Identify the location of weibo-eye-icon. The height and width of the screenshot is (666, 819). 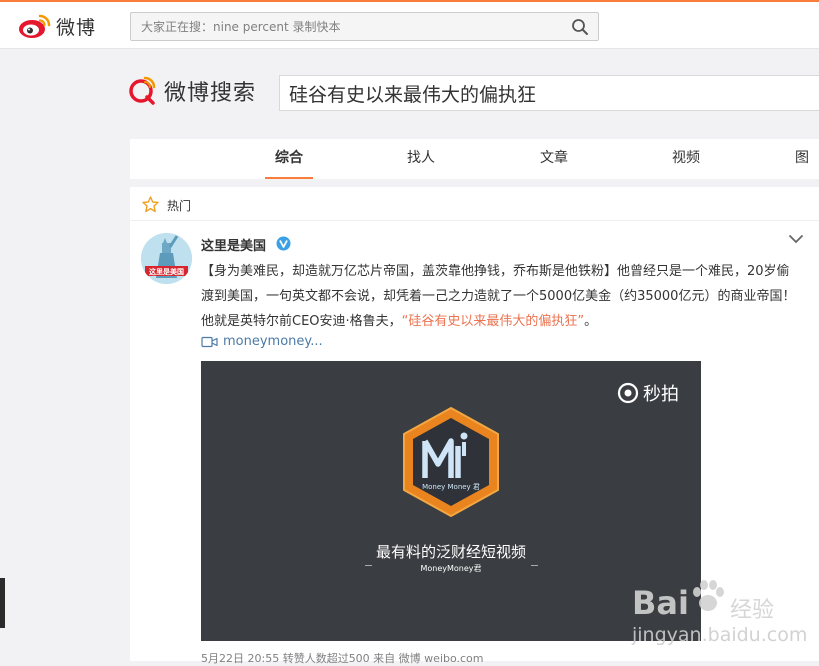
(35, 26).